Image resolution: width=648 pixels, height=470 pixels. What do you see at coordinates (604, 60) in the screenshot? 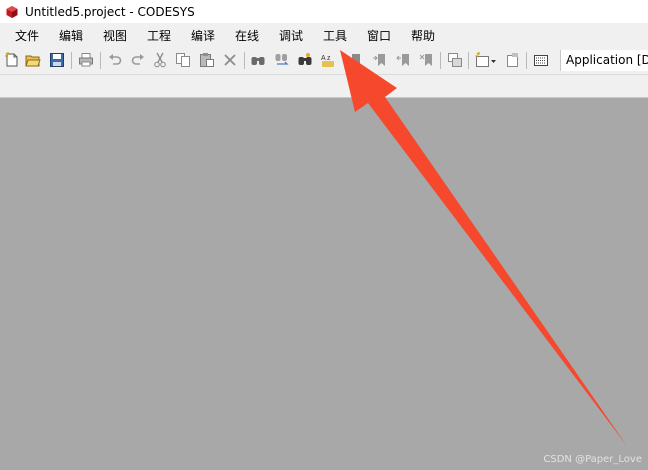
I see `application-selector: Application [D` at bounding box center [604, 60].